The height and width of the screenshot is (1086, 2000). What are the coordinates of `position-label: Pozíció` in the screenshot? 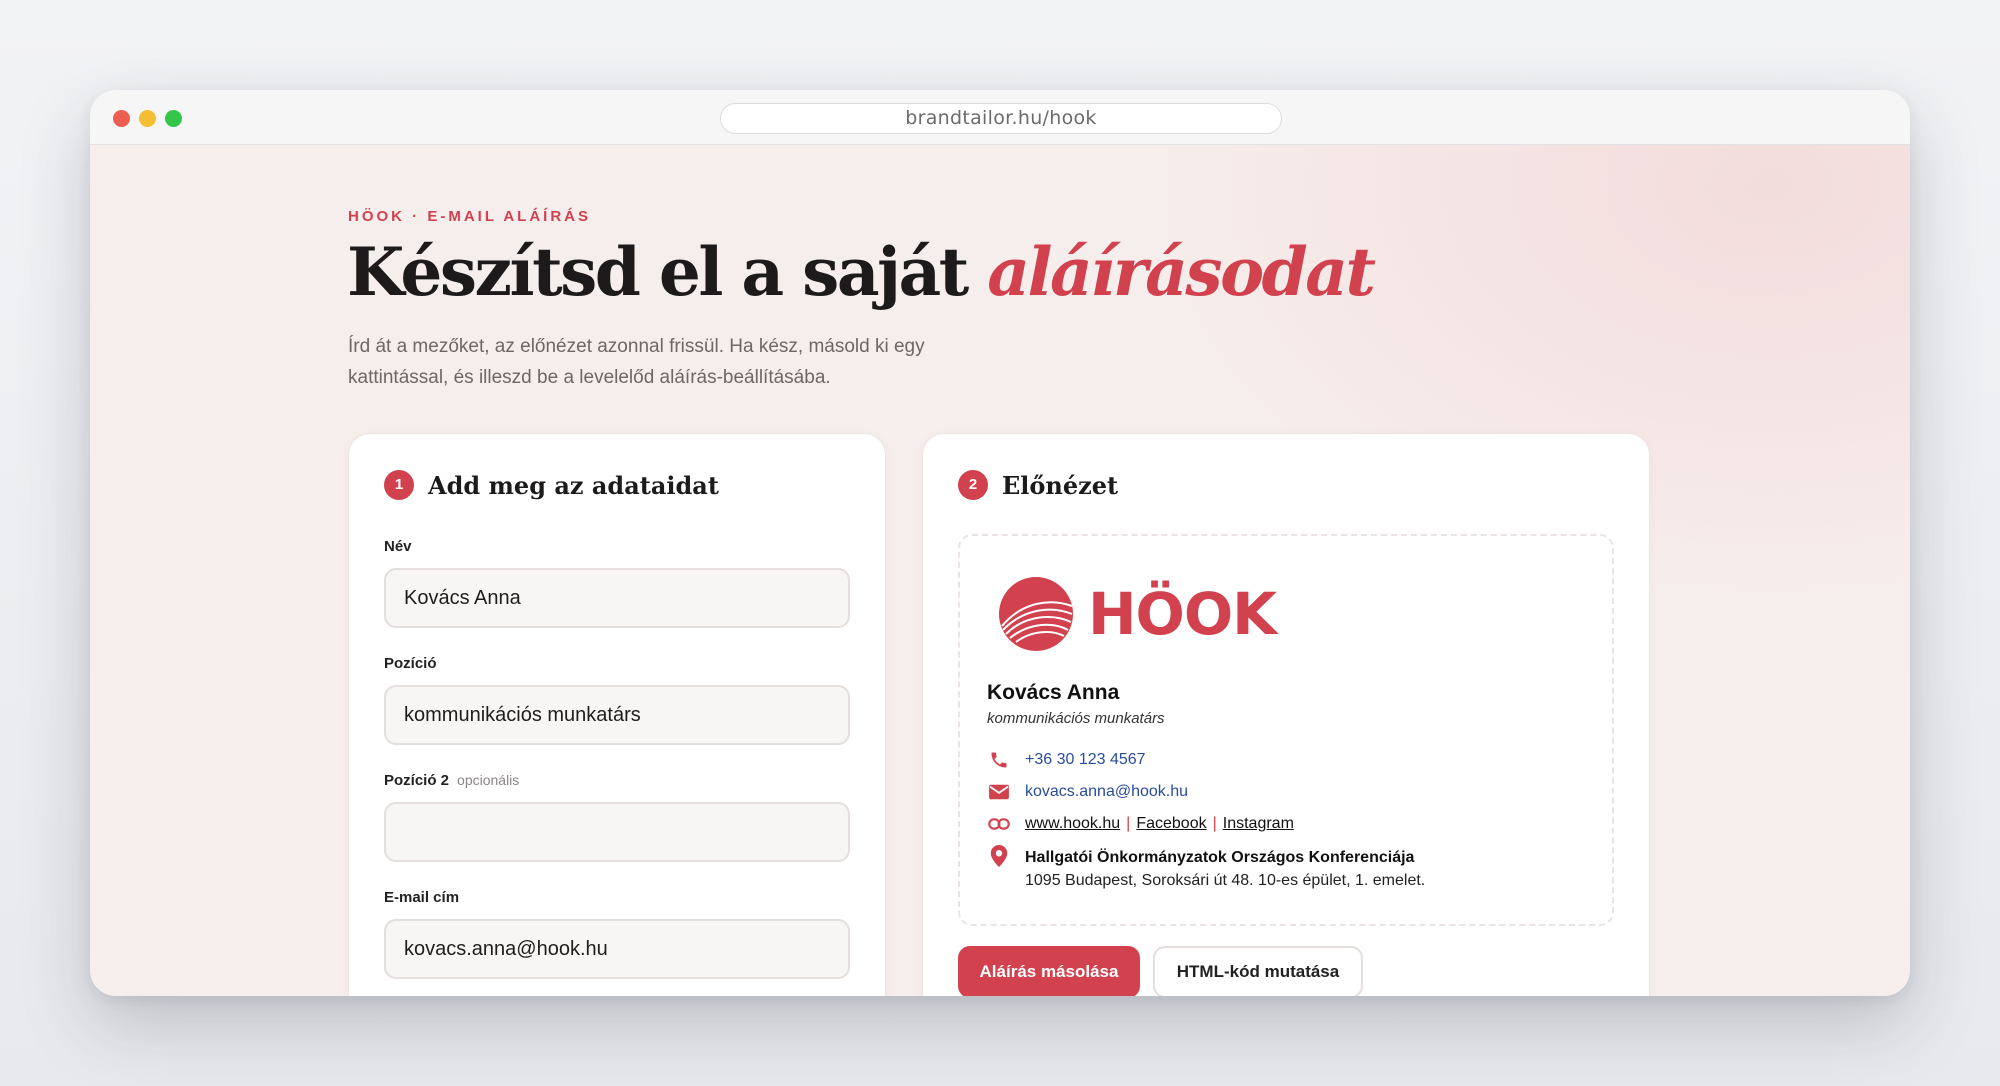 It's located at (410, 663).